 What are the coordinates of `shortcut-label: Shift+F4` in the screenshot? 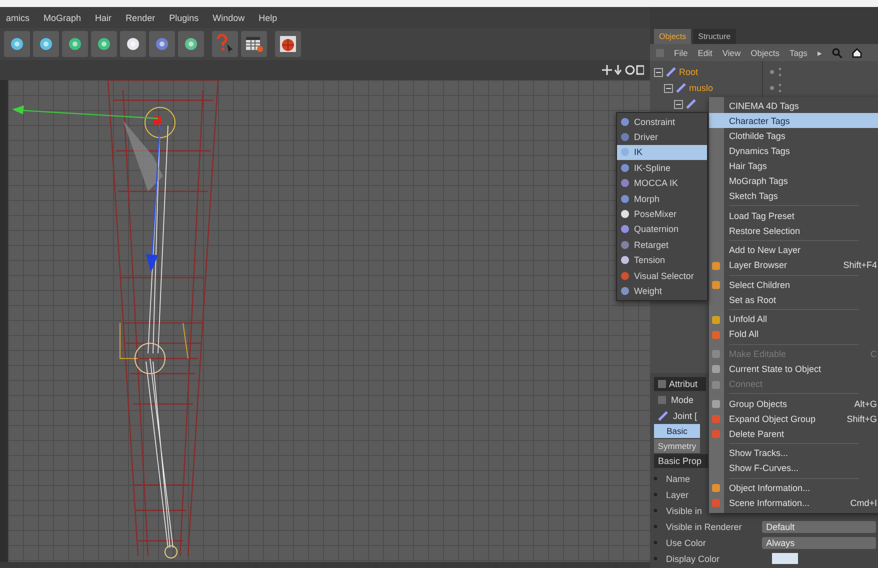 It's located at (860, 265).